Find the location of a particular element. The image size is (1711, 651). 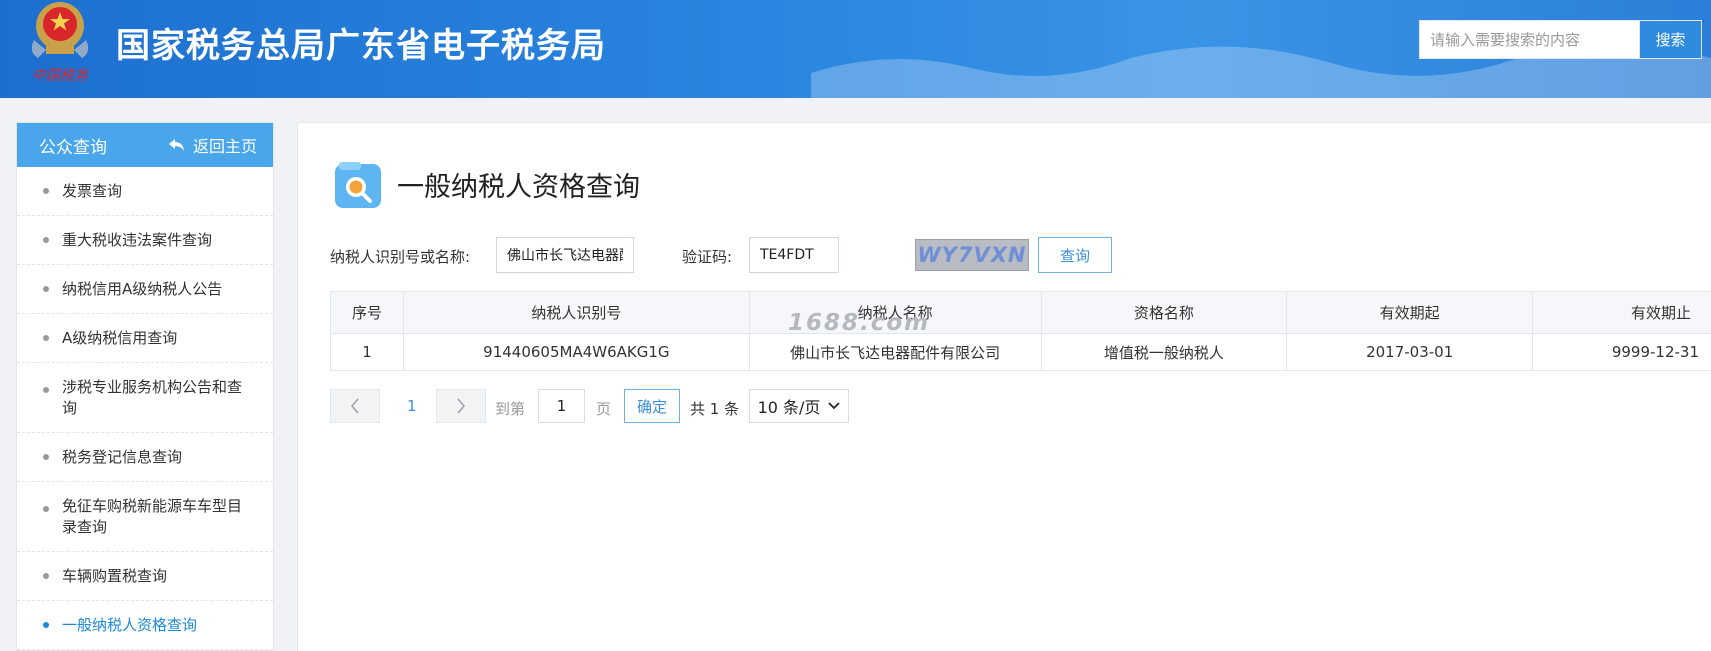

search-button: 搜索 is located at coordinates (1670, 39).